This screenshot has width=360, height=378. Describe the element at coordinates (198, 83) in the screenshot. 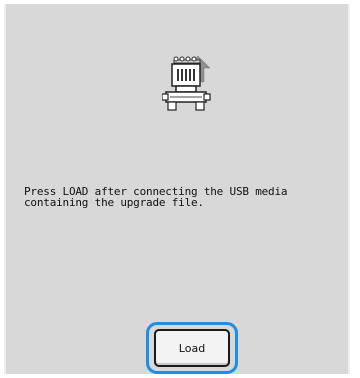

I see `machine-upgrade-icon` at that location.